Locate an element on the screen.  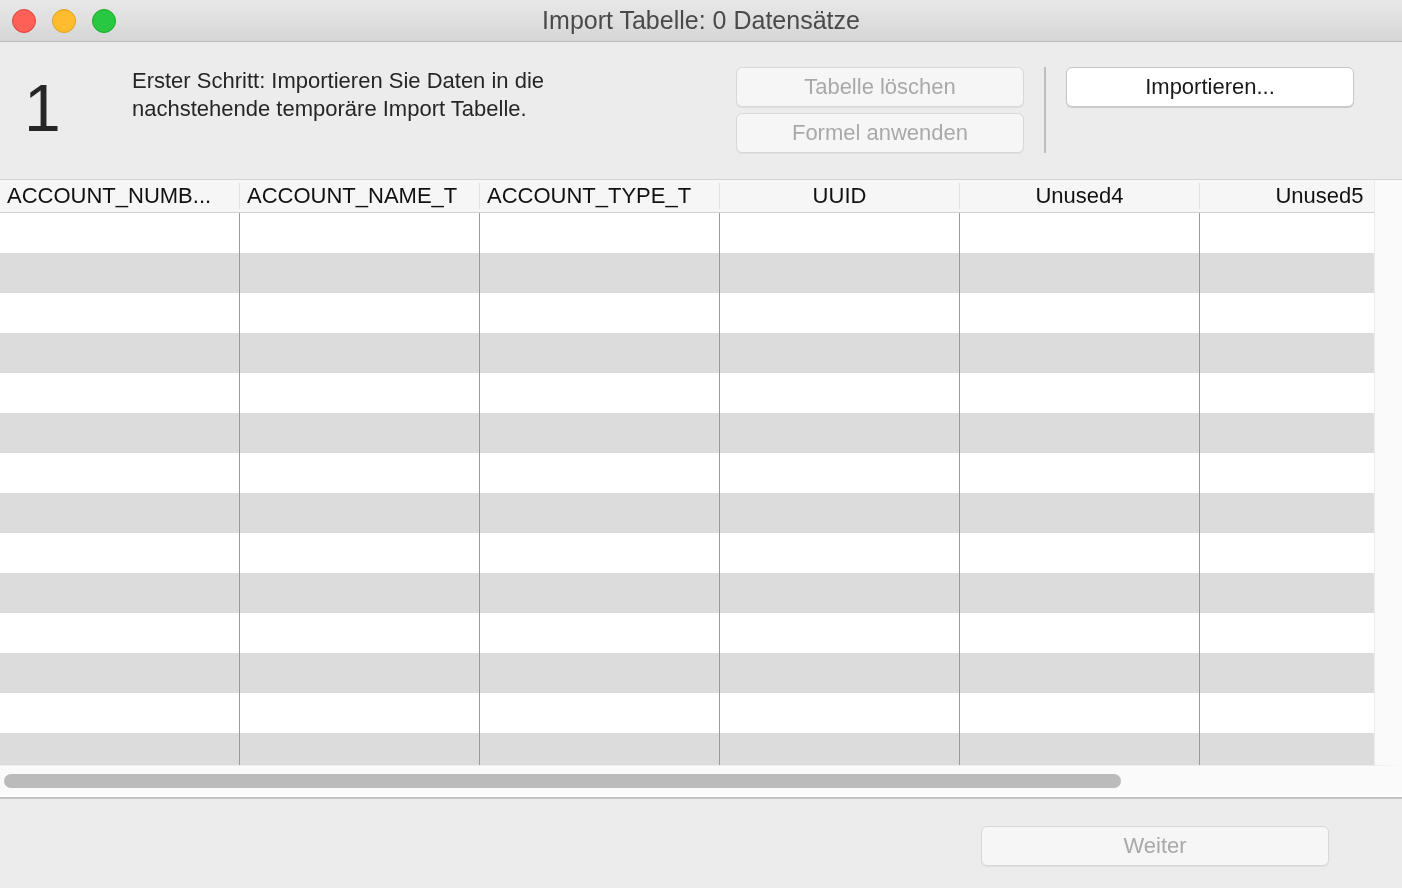
step-number: 1 is located at coordinates (43, 108).